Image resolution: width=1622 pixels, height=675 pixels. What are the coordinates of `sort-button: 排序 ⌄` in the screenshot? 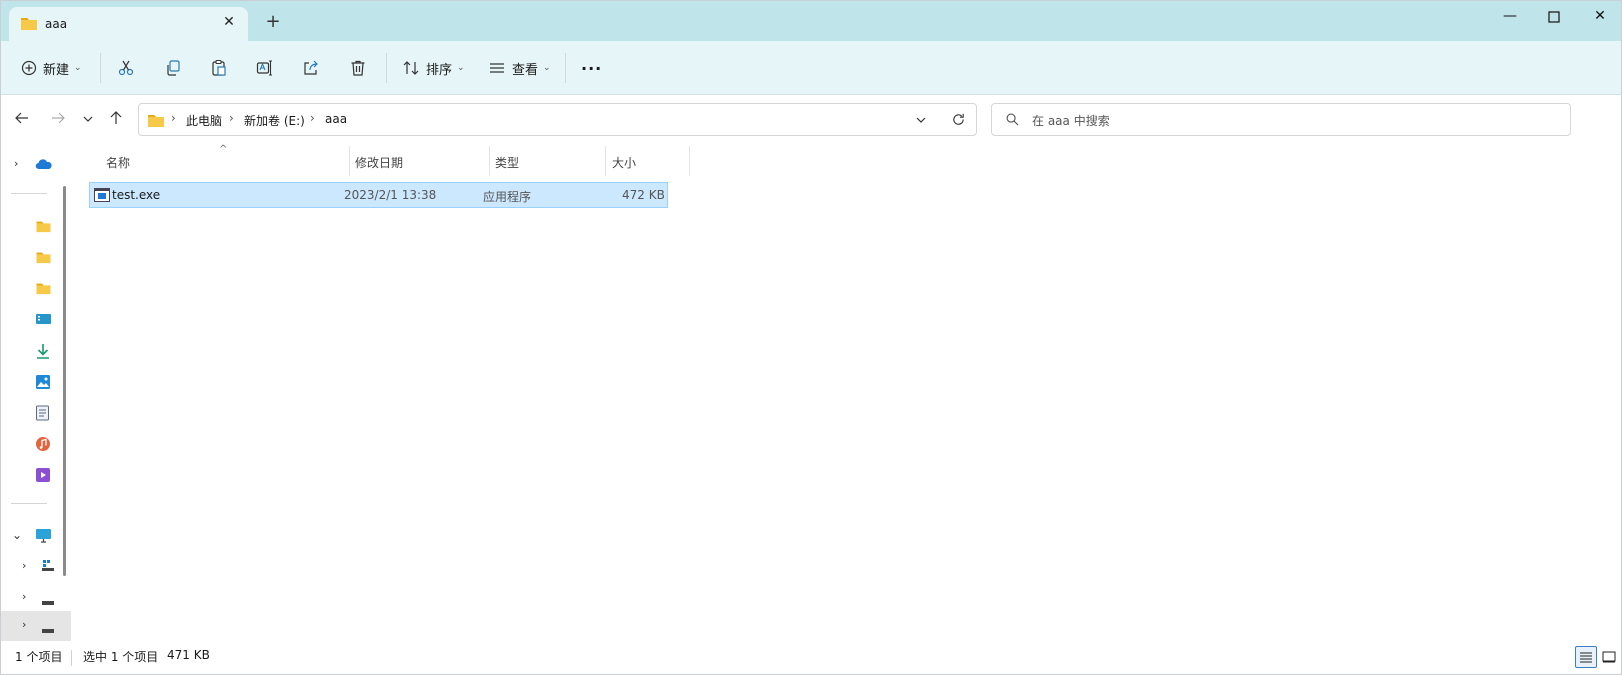 It's located at (433, 68).